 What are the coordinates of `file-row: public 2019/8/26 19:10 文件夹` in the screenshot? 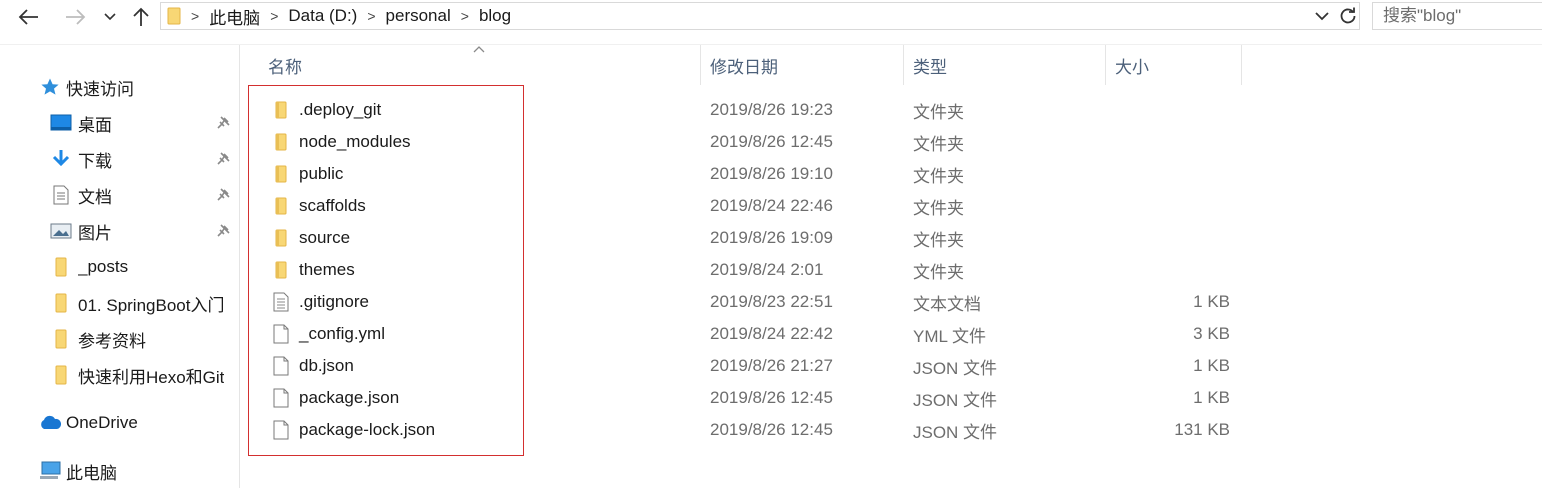 It's located at (748, 174).